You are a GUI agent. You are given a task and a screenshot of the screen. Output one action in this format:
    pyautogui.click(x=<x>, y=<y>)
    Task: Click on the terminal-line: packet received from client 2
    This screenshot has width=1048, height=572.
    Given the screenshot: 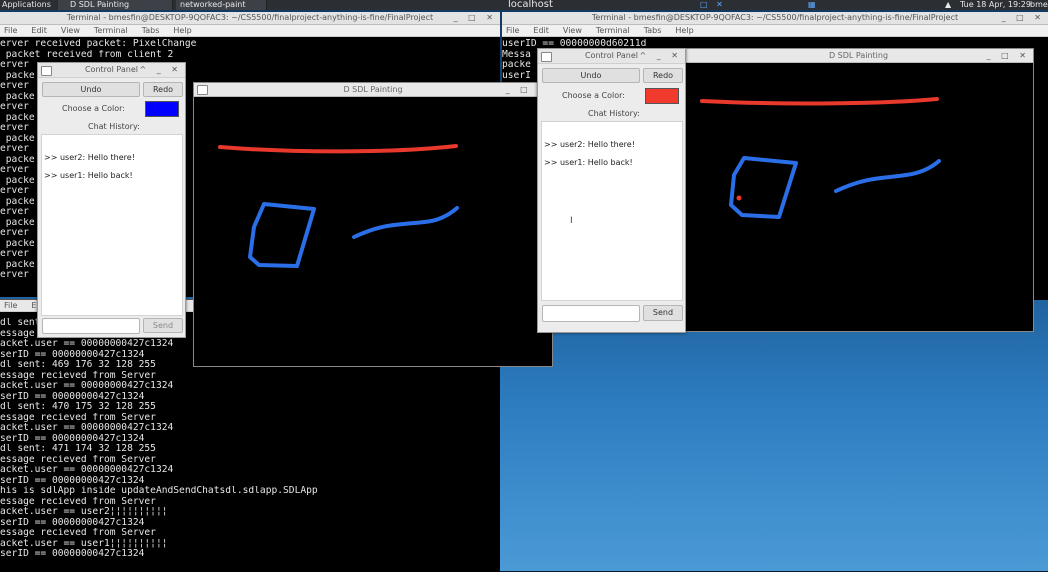 What is the action you would take?
    pyautogui.click(x=87, y=54)
    